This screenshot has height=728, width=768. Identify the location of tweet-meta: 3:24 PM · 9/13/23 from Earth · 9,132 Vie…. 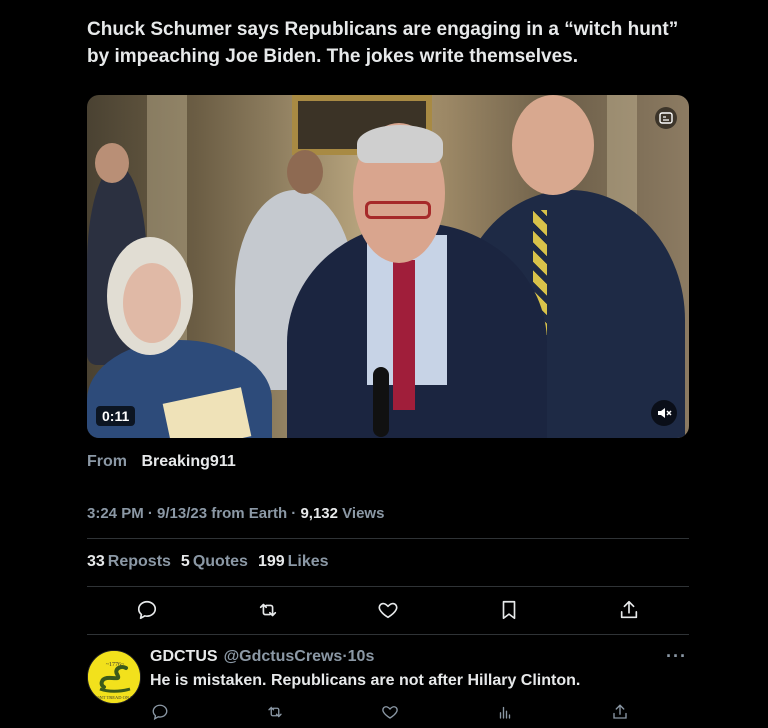
(235, 513).